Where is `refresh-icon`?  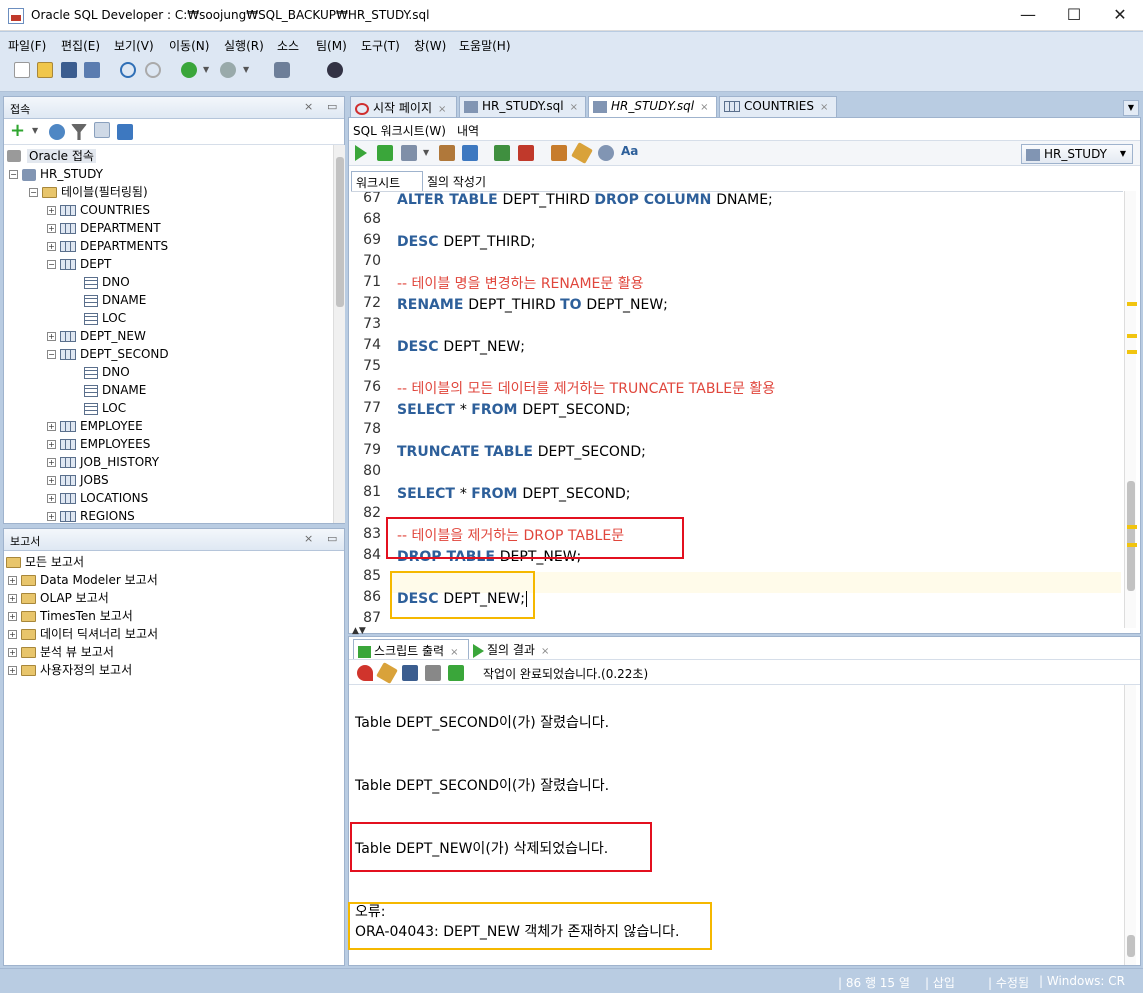
refresh-icon is located at coordinates (57, 132).